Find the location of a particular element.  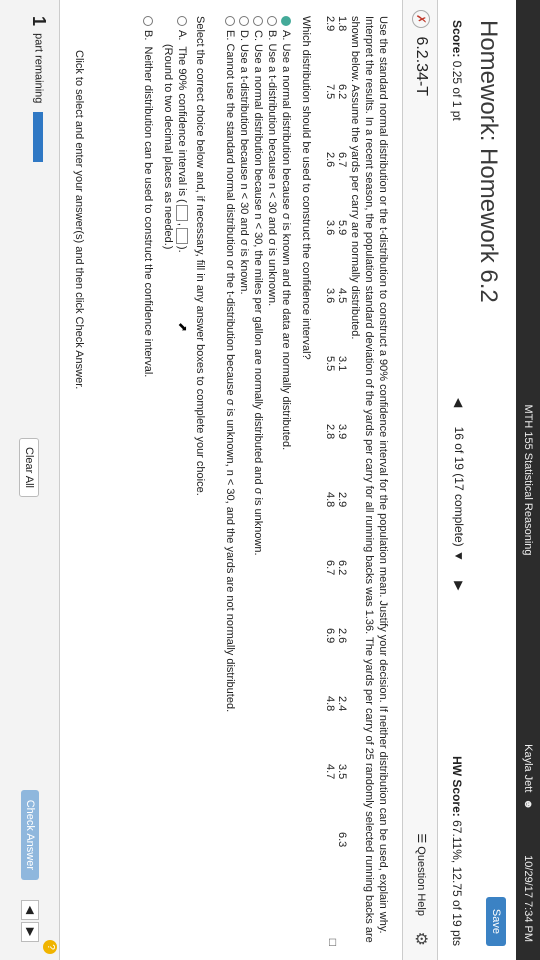

hw-score: HW Score: 67.11%, 12.75 of 19 pts is located at coordinates (457, 851).